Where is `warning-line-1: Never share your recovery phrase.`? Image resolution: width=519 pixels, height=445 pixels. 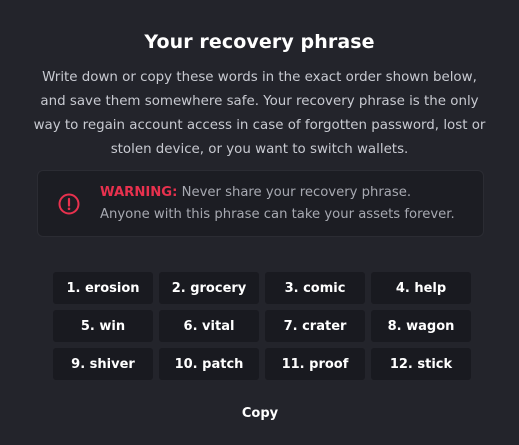 warning-line-1: Never share your recovery phrase. is located at coordinates (296, 192).